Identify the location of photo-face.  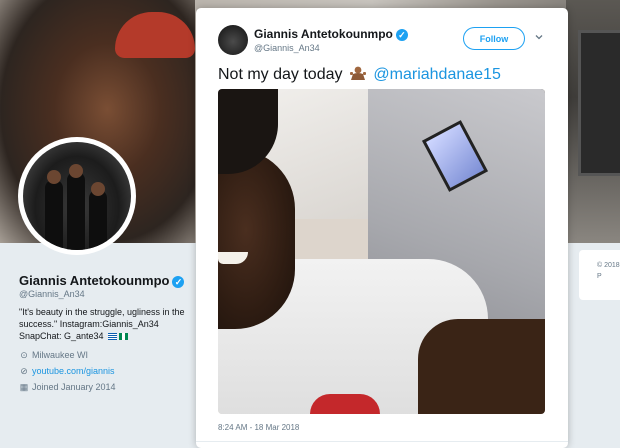
(256, 239).